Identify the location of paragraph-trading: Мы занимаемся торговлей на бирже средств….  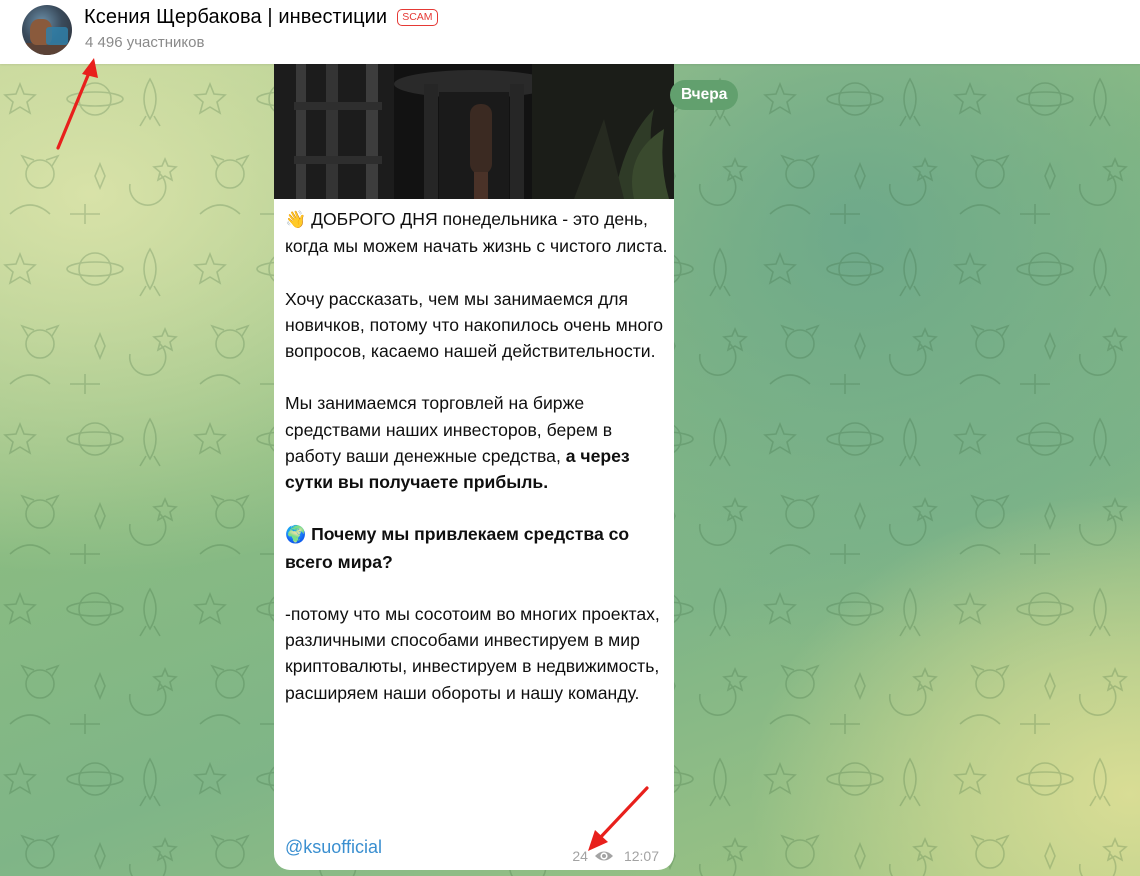
(477, 442).